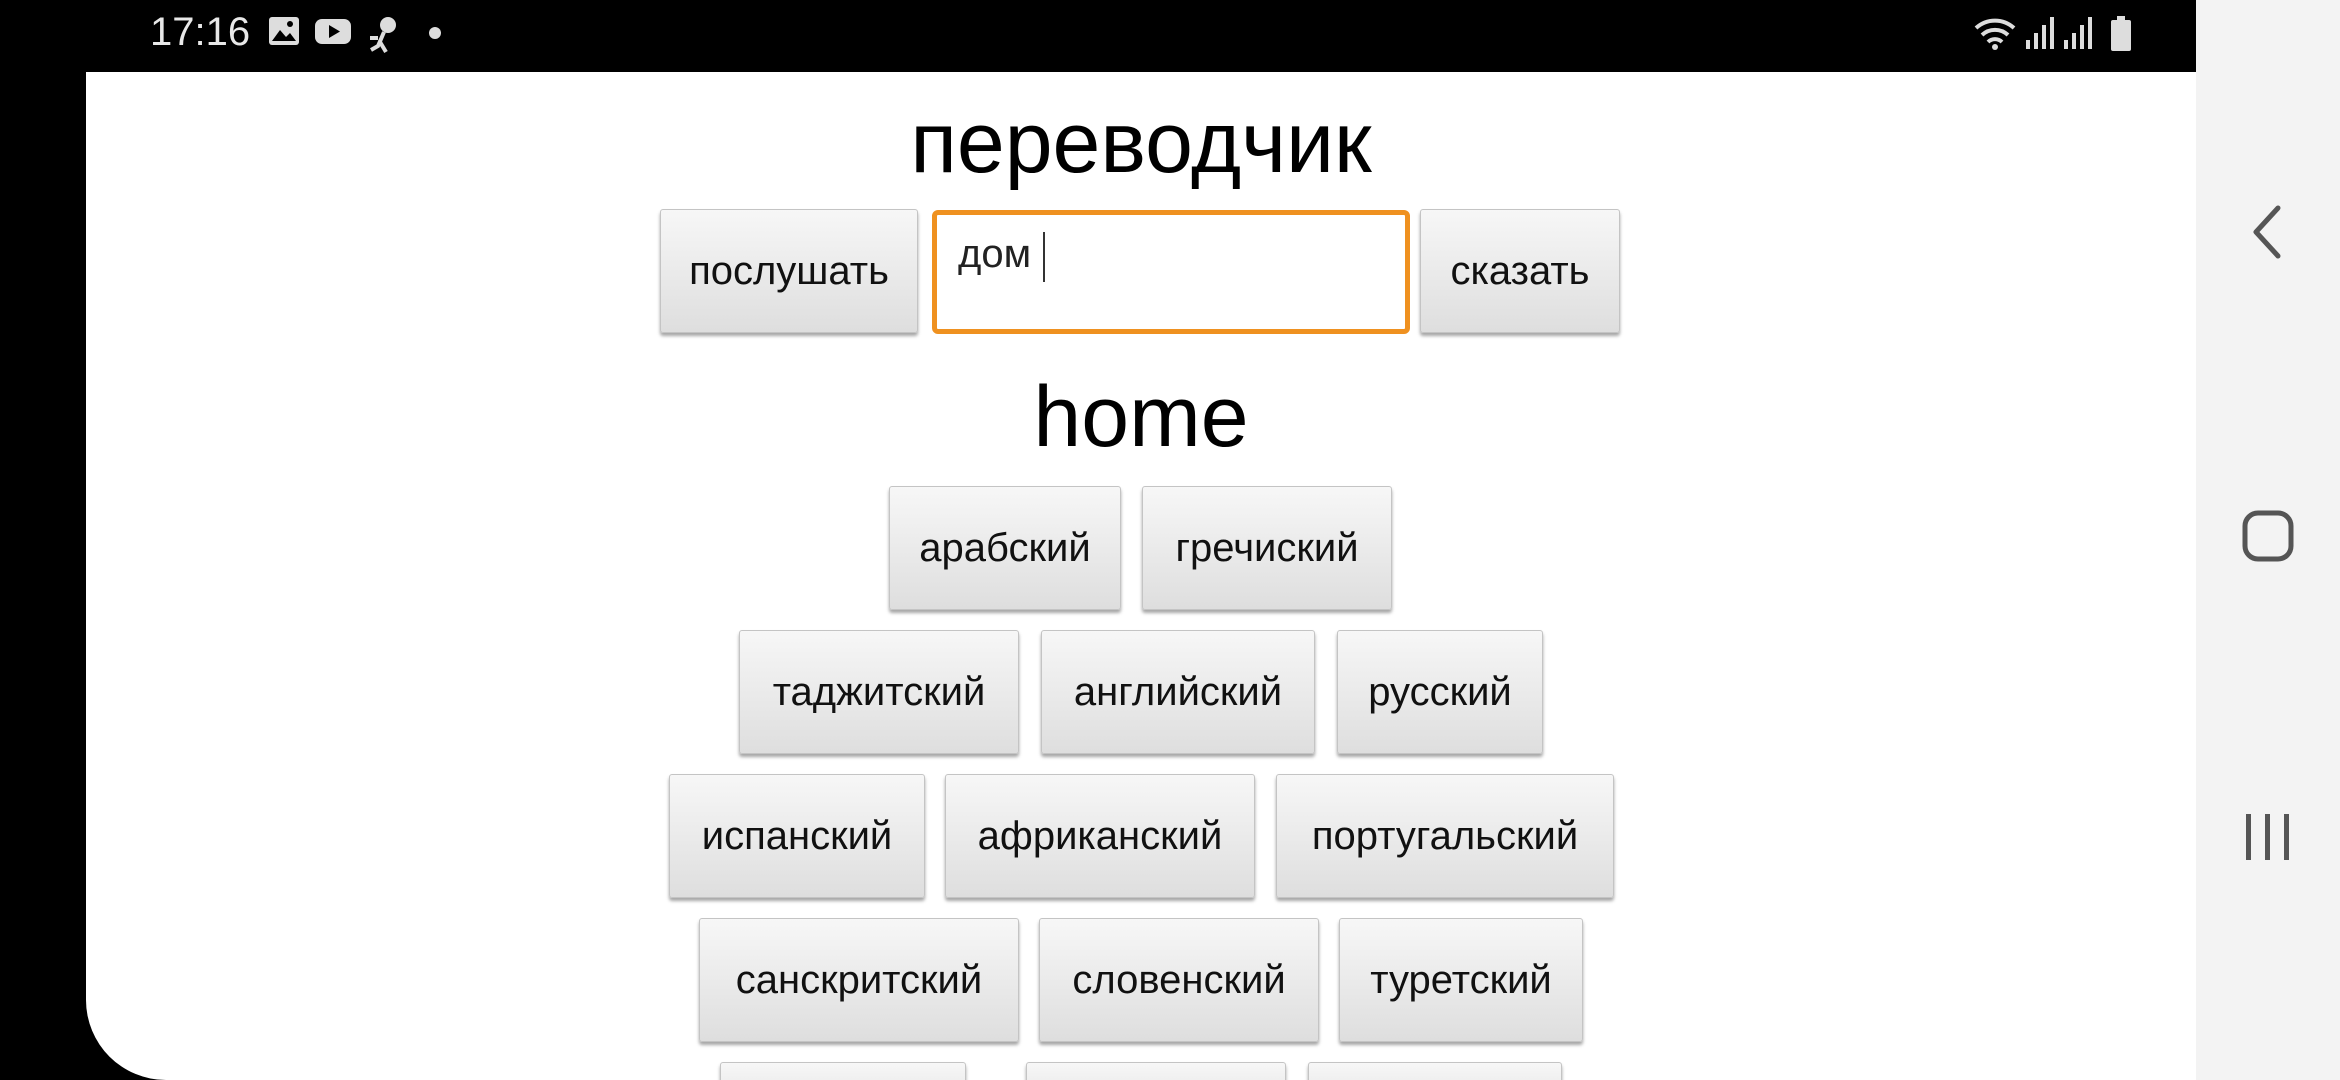 The width and height of the screenshot is (2340, 1080). Describe the element at coordinates (1461, 980) in the screenshot. I see `language-button-turkish: туретский` at that location.